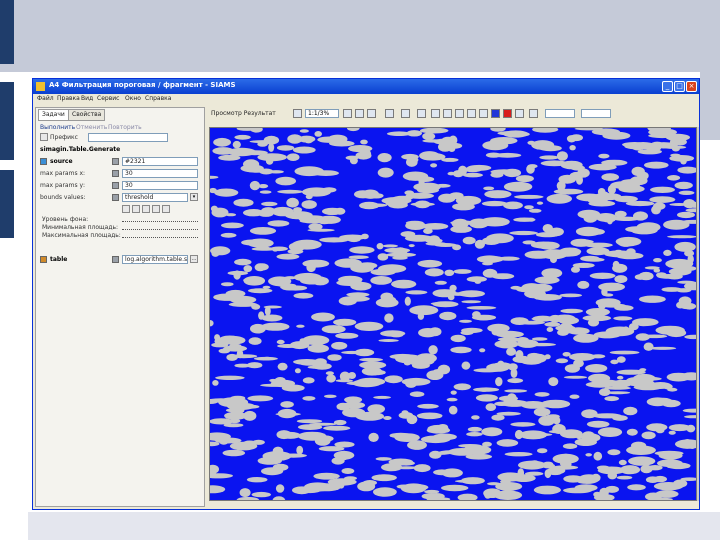  Describe the element at coordinates (43, 161) in the screenshot. I see `source-icon` at that location.